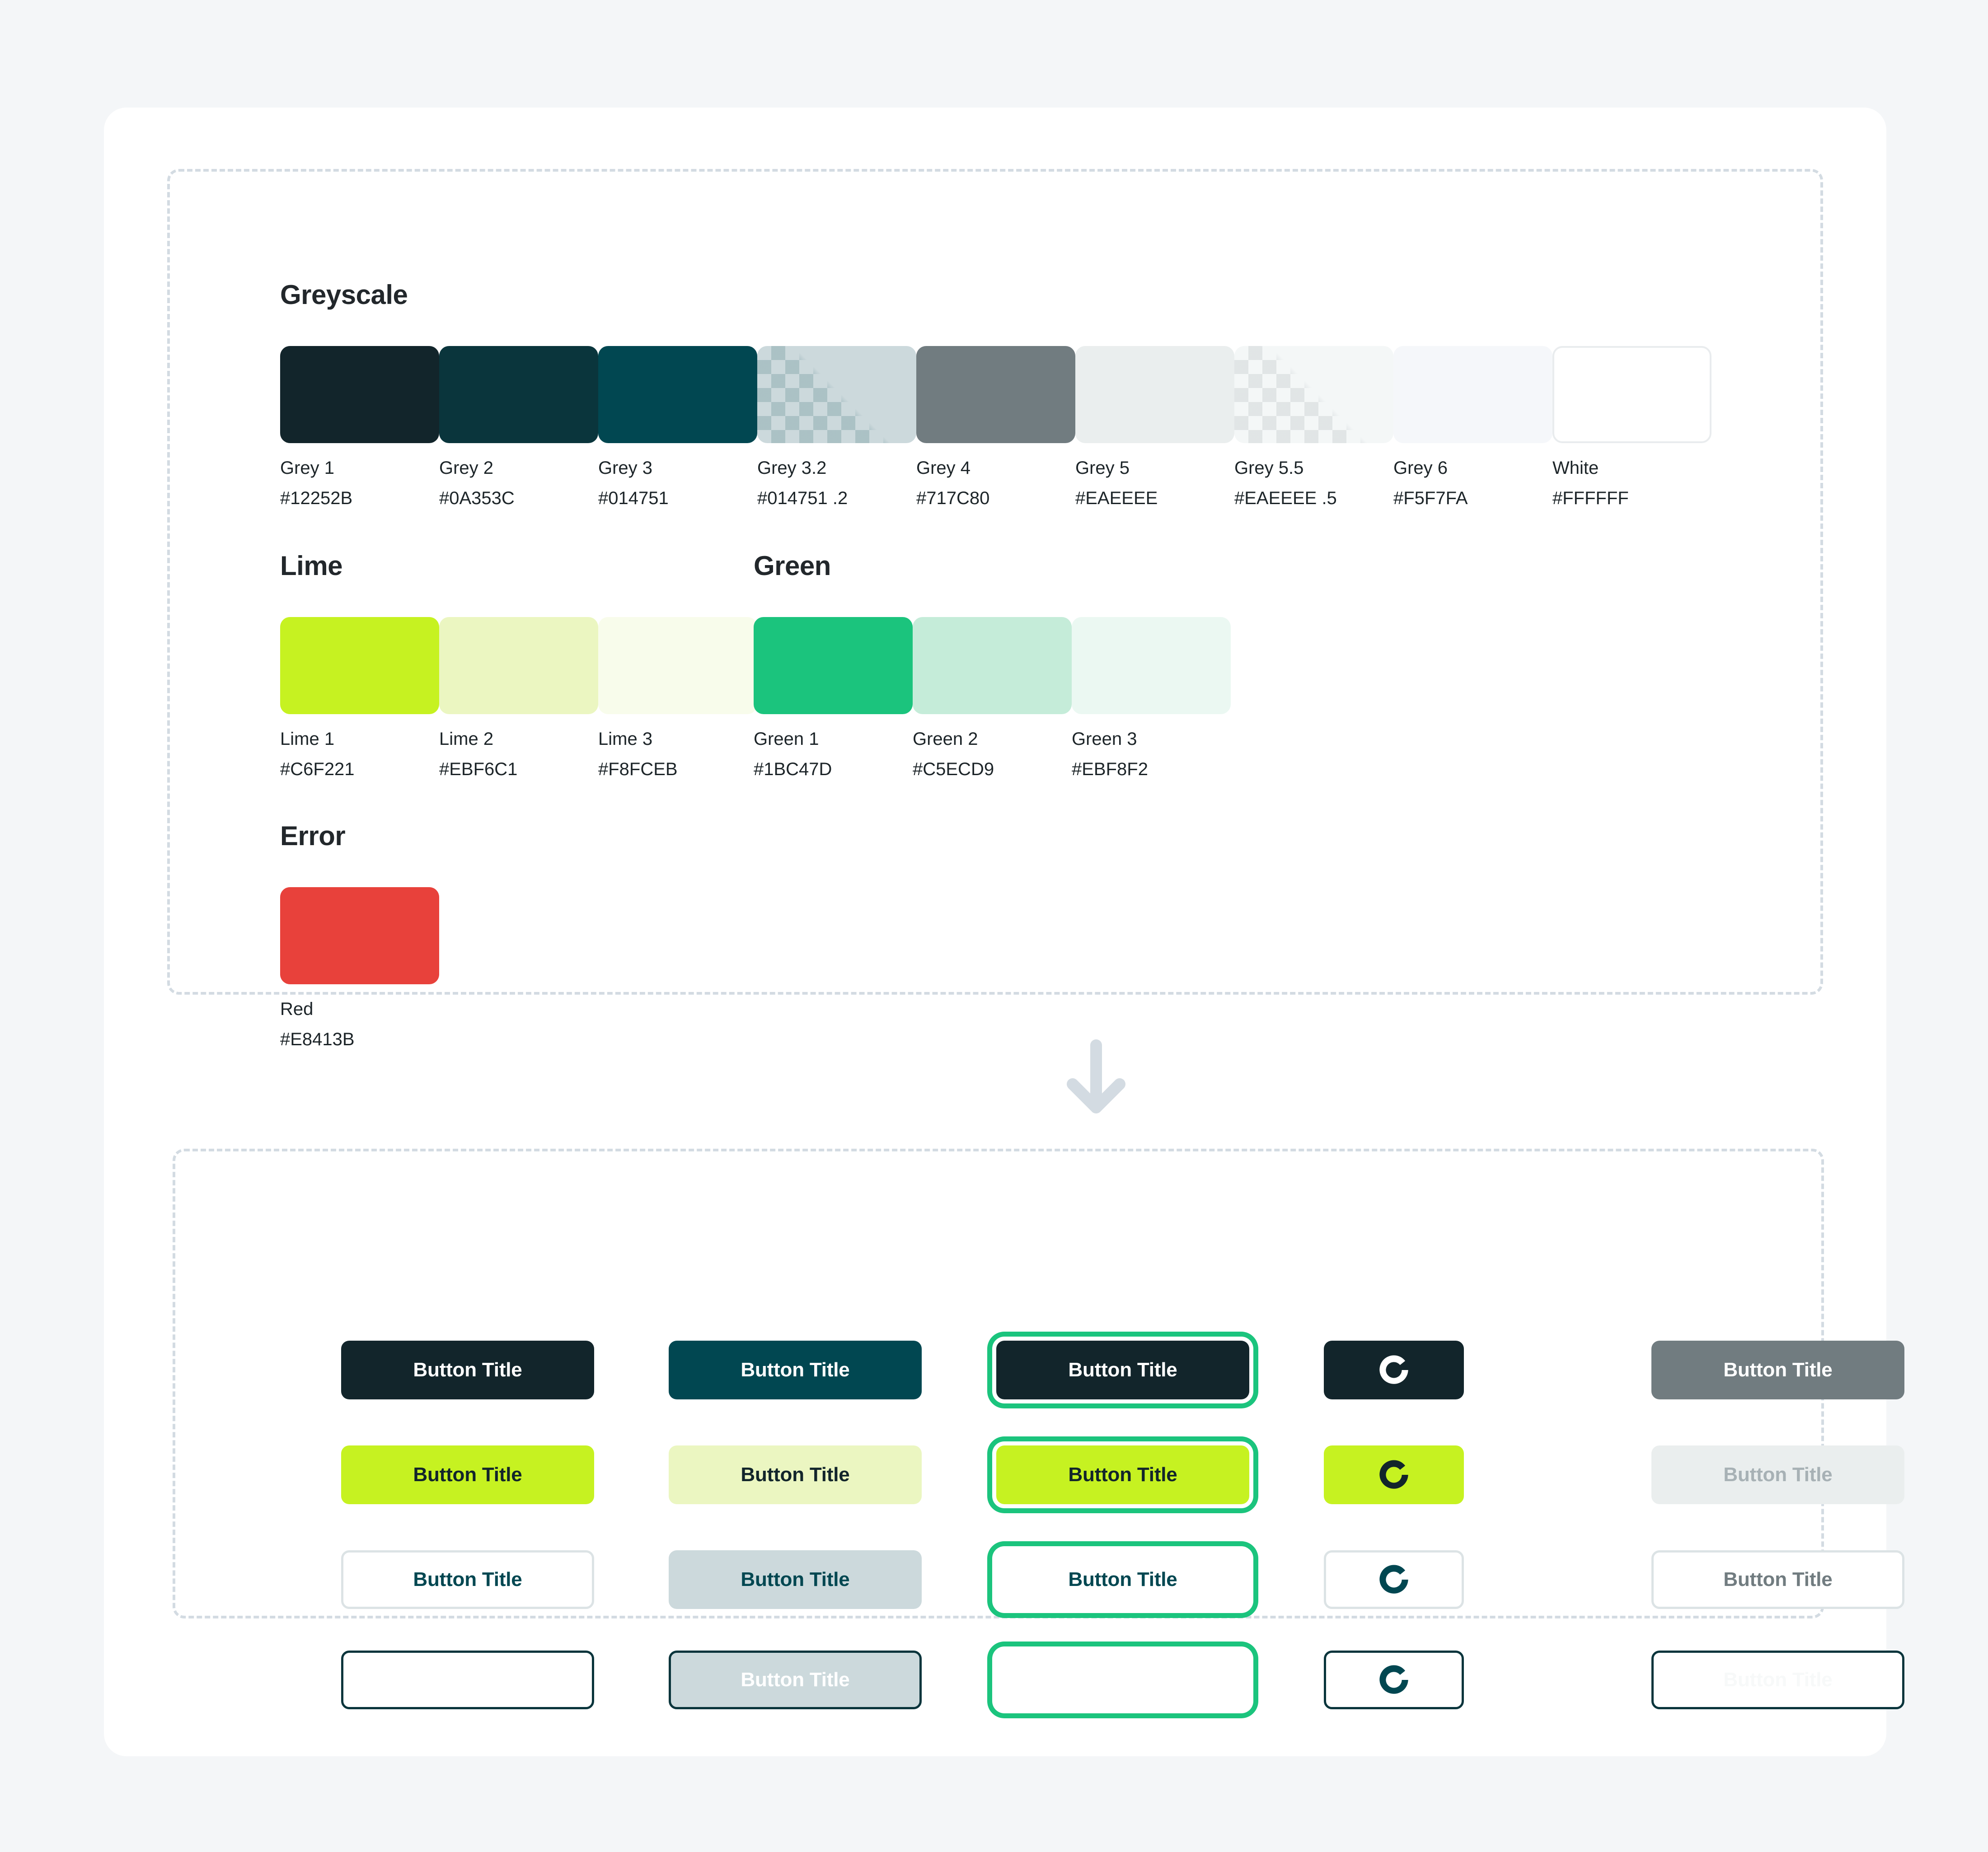 The image size is (1988, 1852). I want to click on group-title-lime: Lime, so click(311, 566).